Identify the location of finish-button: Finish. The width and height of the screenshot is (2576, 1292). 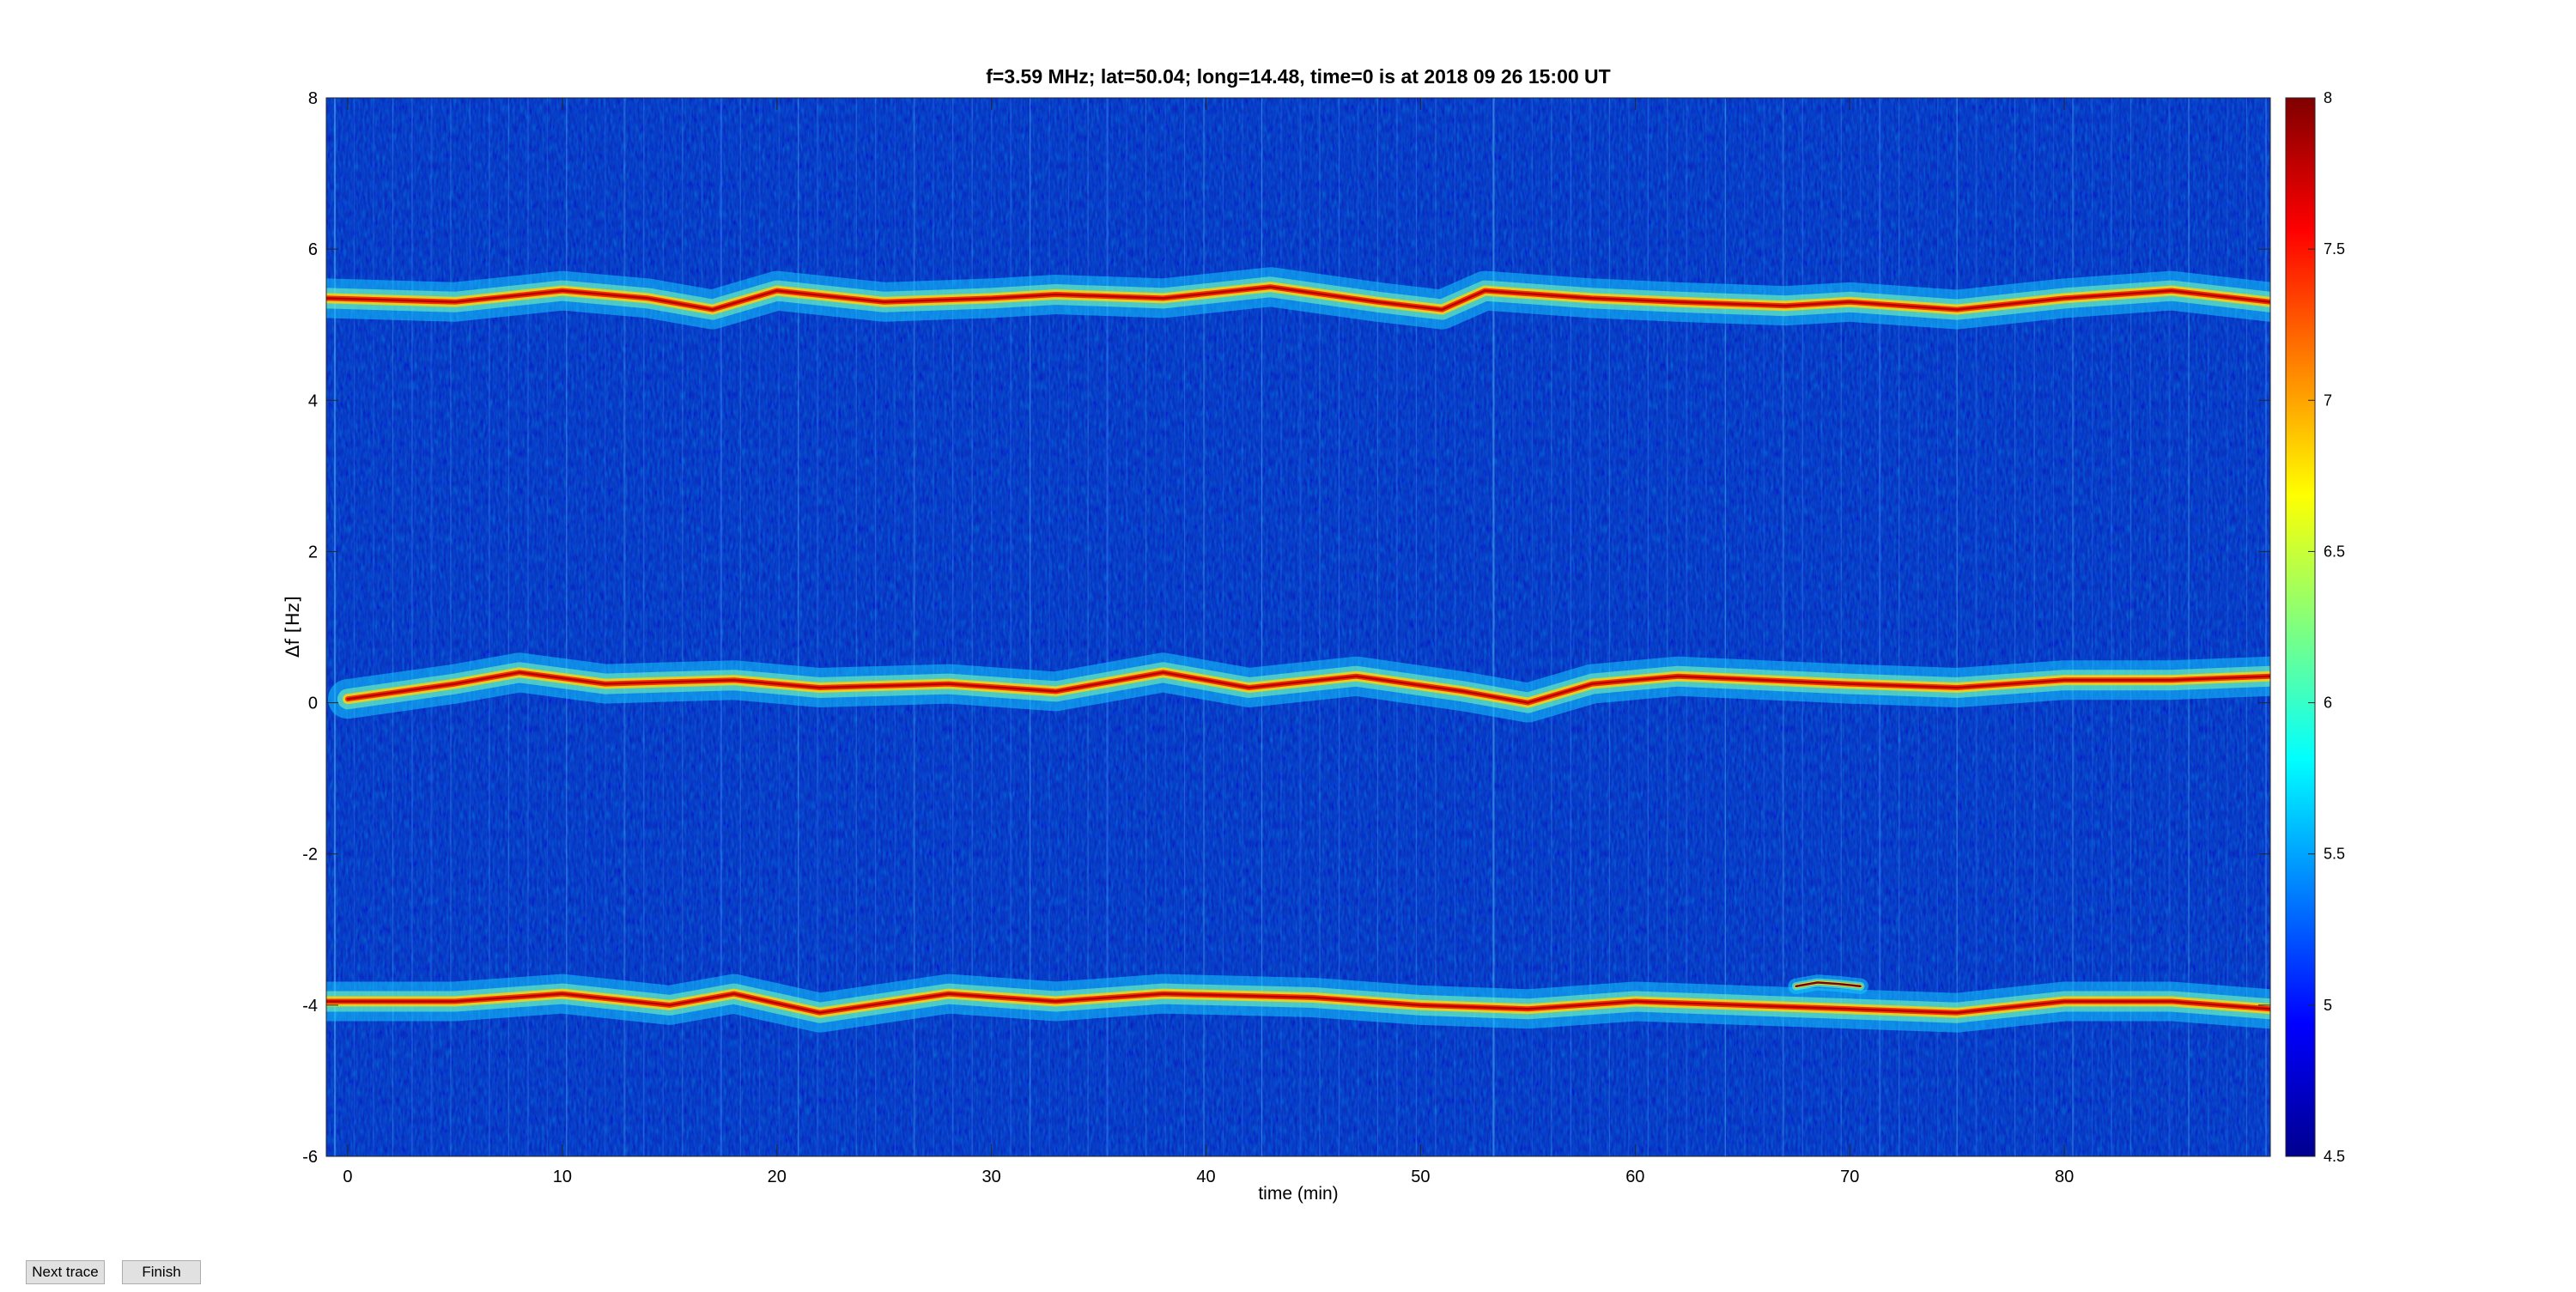
(161, 1272).